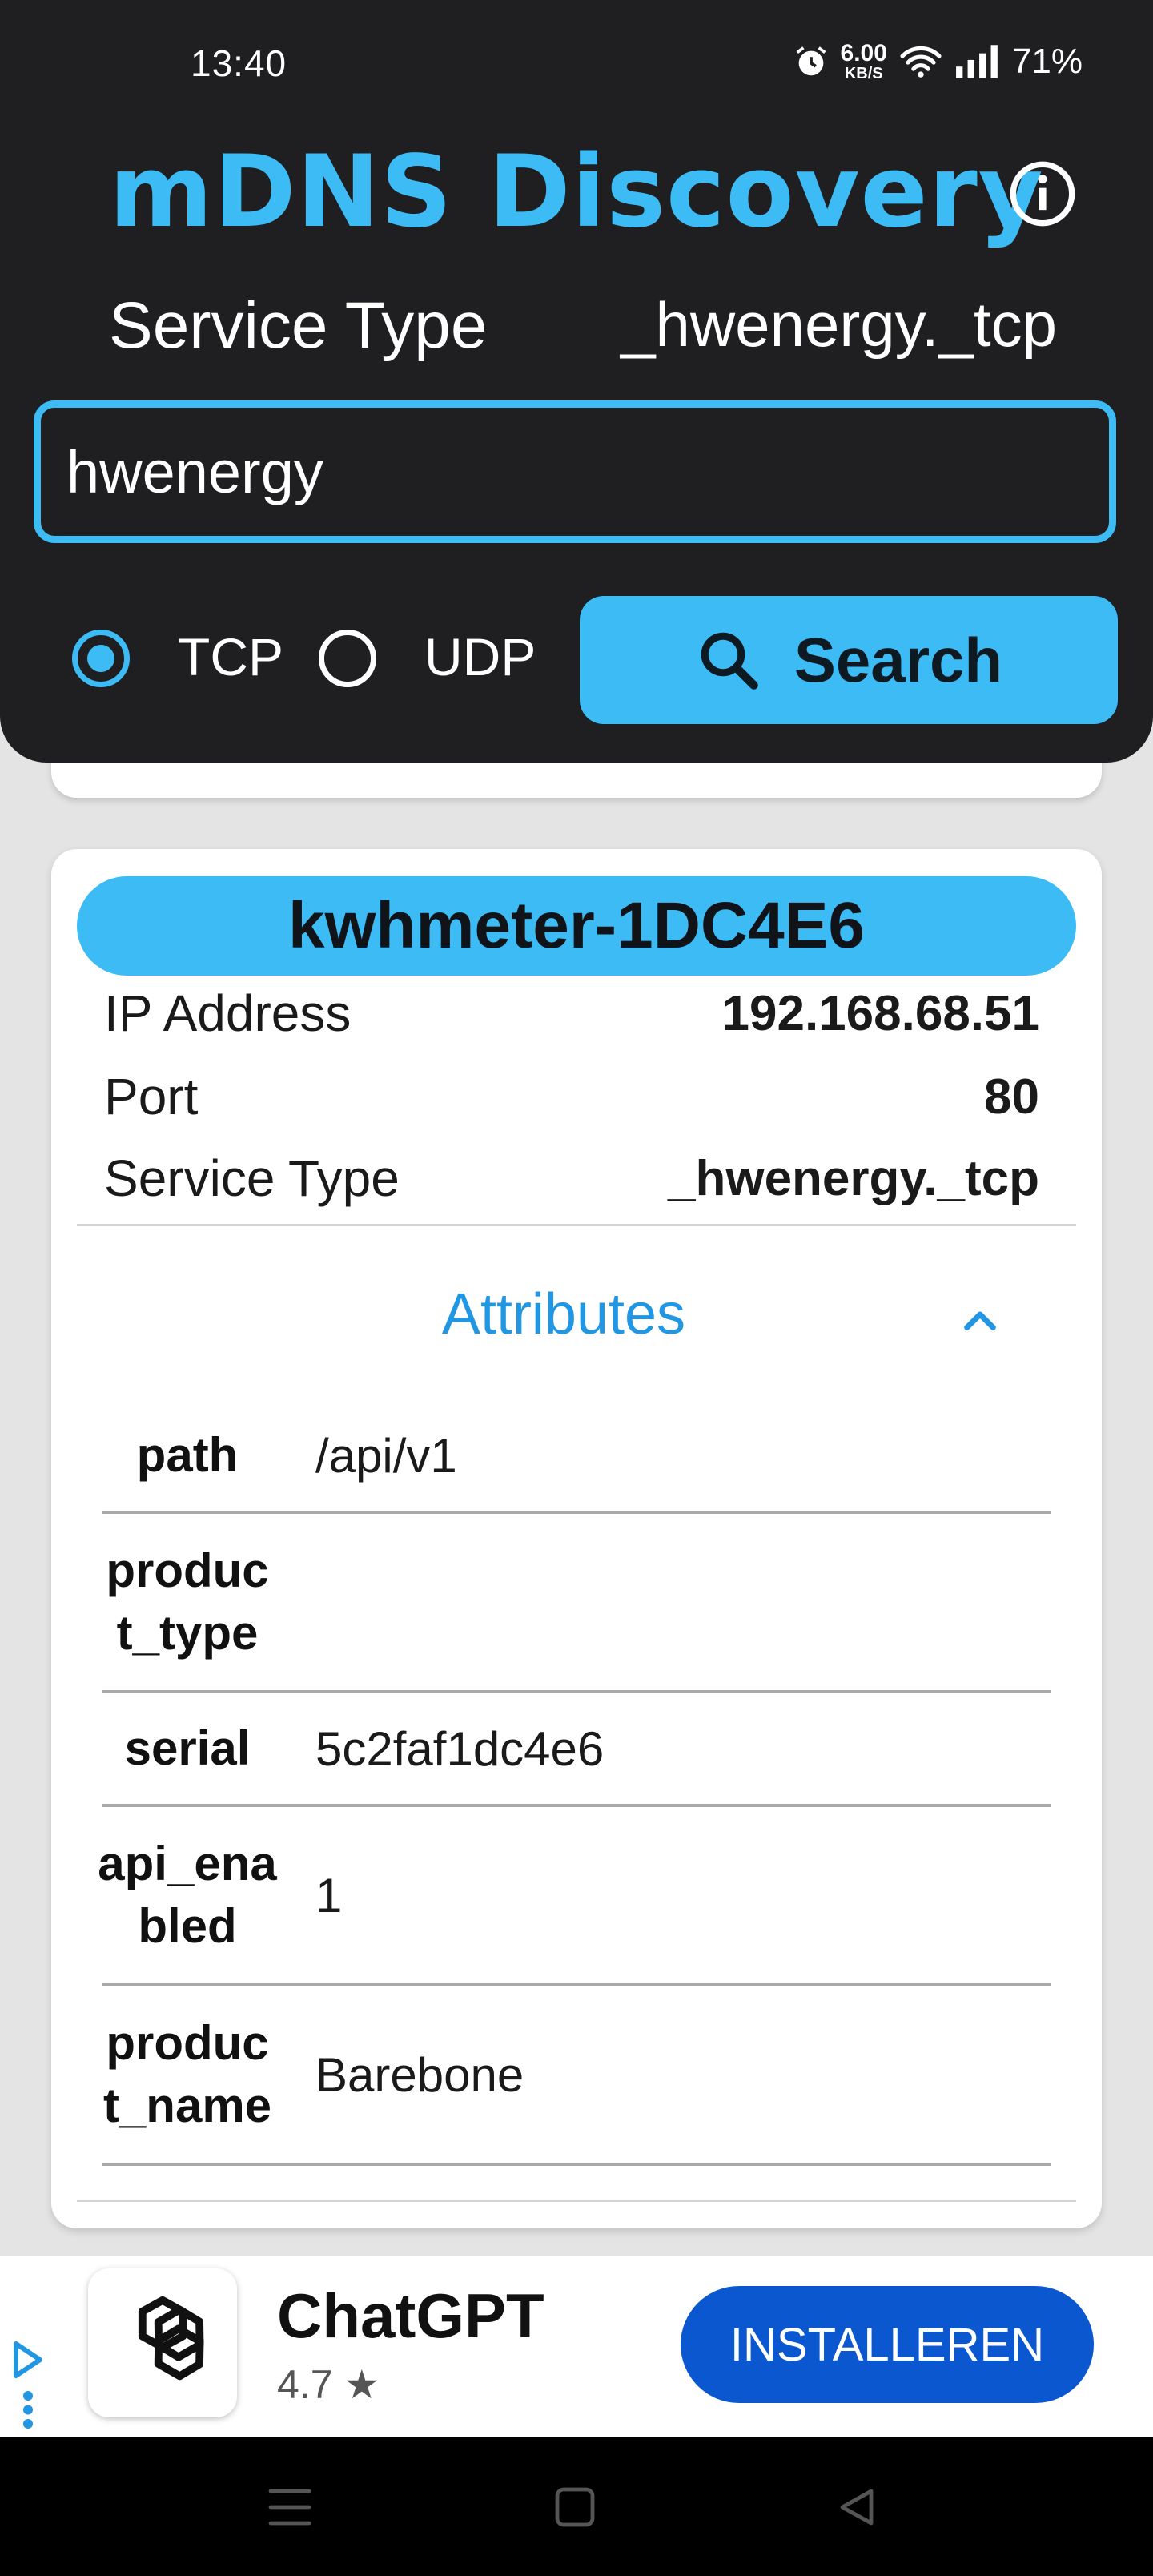 The width and height of the screenshot is (1153, 2576). I want to click on attribute-row: api_ena bled 1, so click(575, 1896).